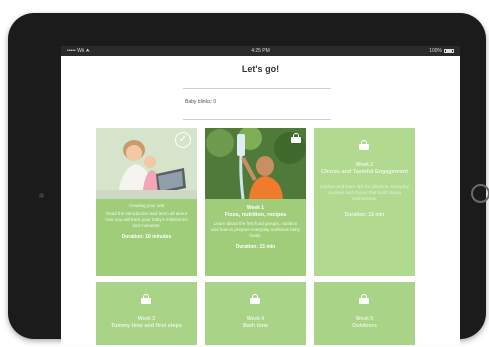 The height and width of the screenshot is (347, 489). I want to click on battery-icon, so click(449, 51).